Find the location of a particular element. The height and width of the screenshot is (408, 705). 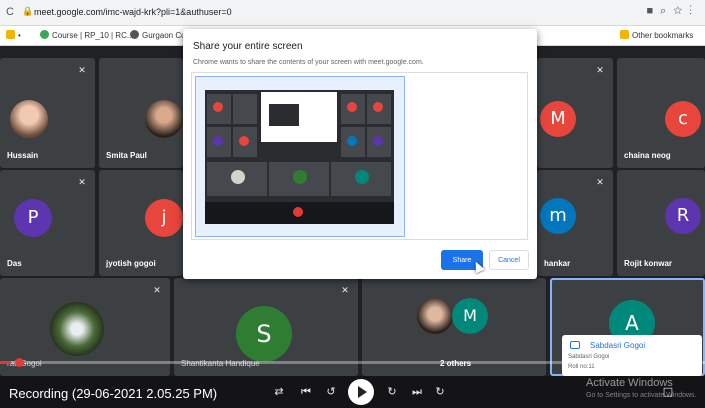

play-button is located at coordinates (361, 392).